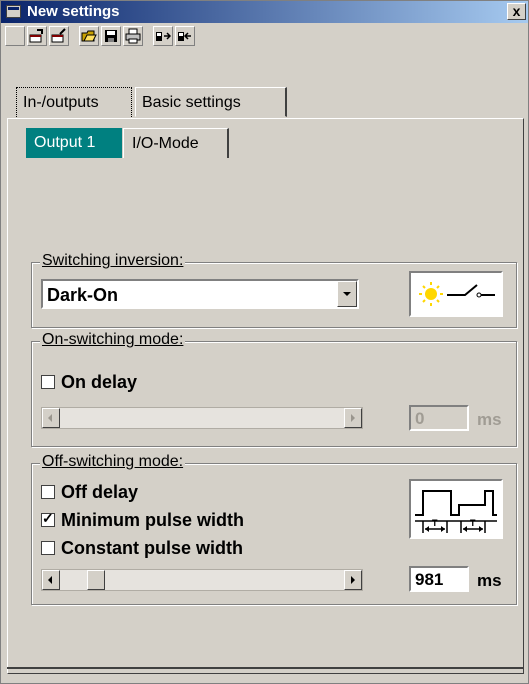 This screenshot has width=529, height=684. What do you see at coordinates (200, 294) in the screenshot?
I see `switching-inversion-select: Dark-On` at bounding box center [200, 294].